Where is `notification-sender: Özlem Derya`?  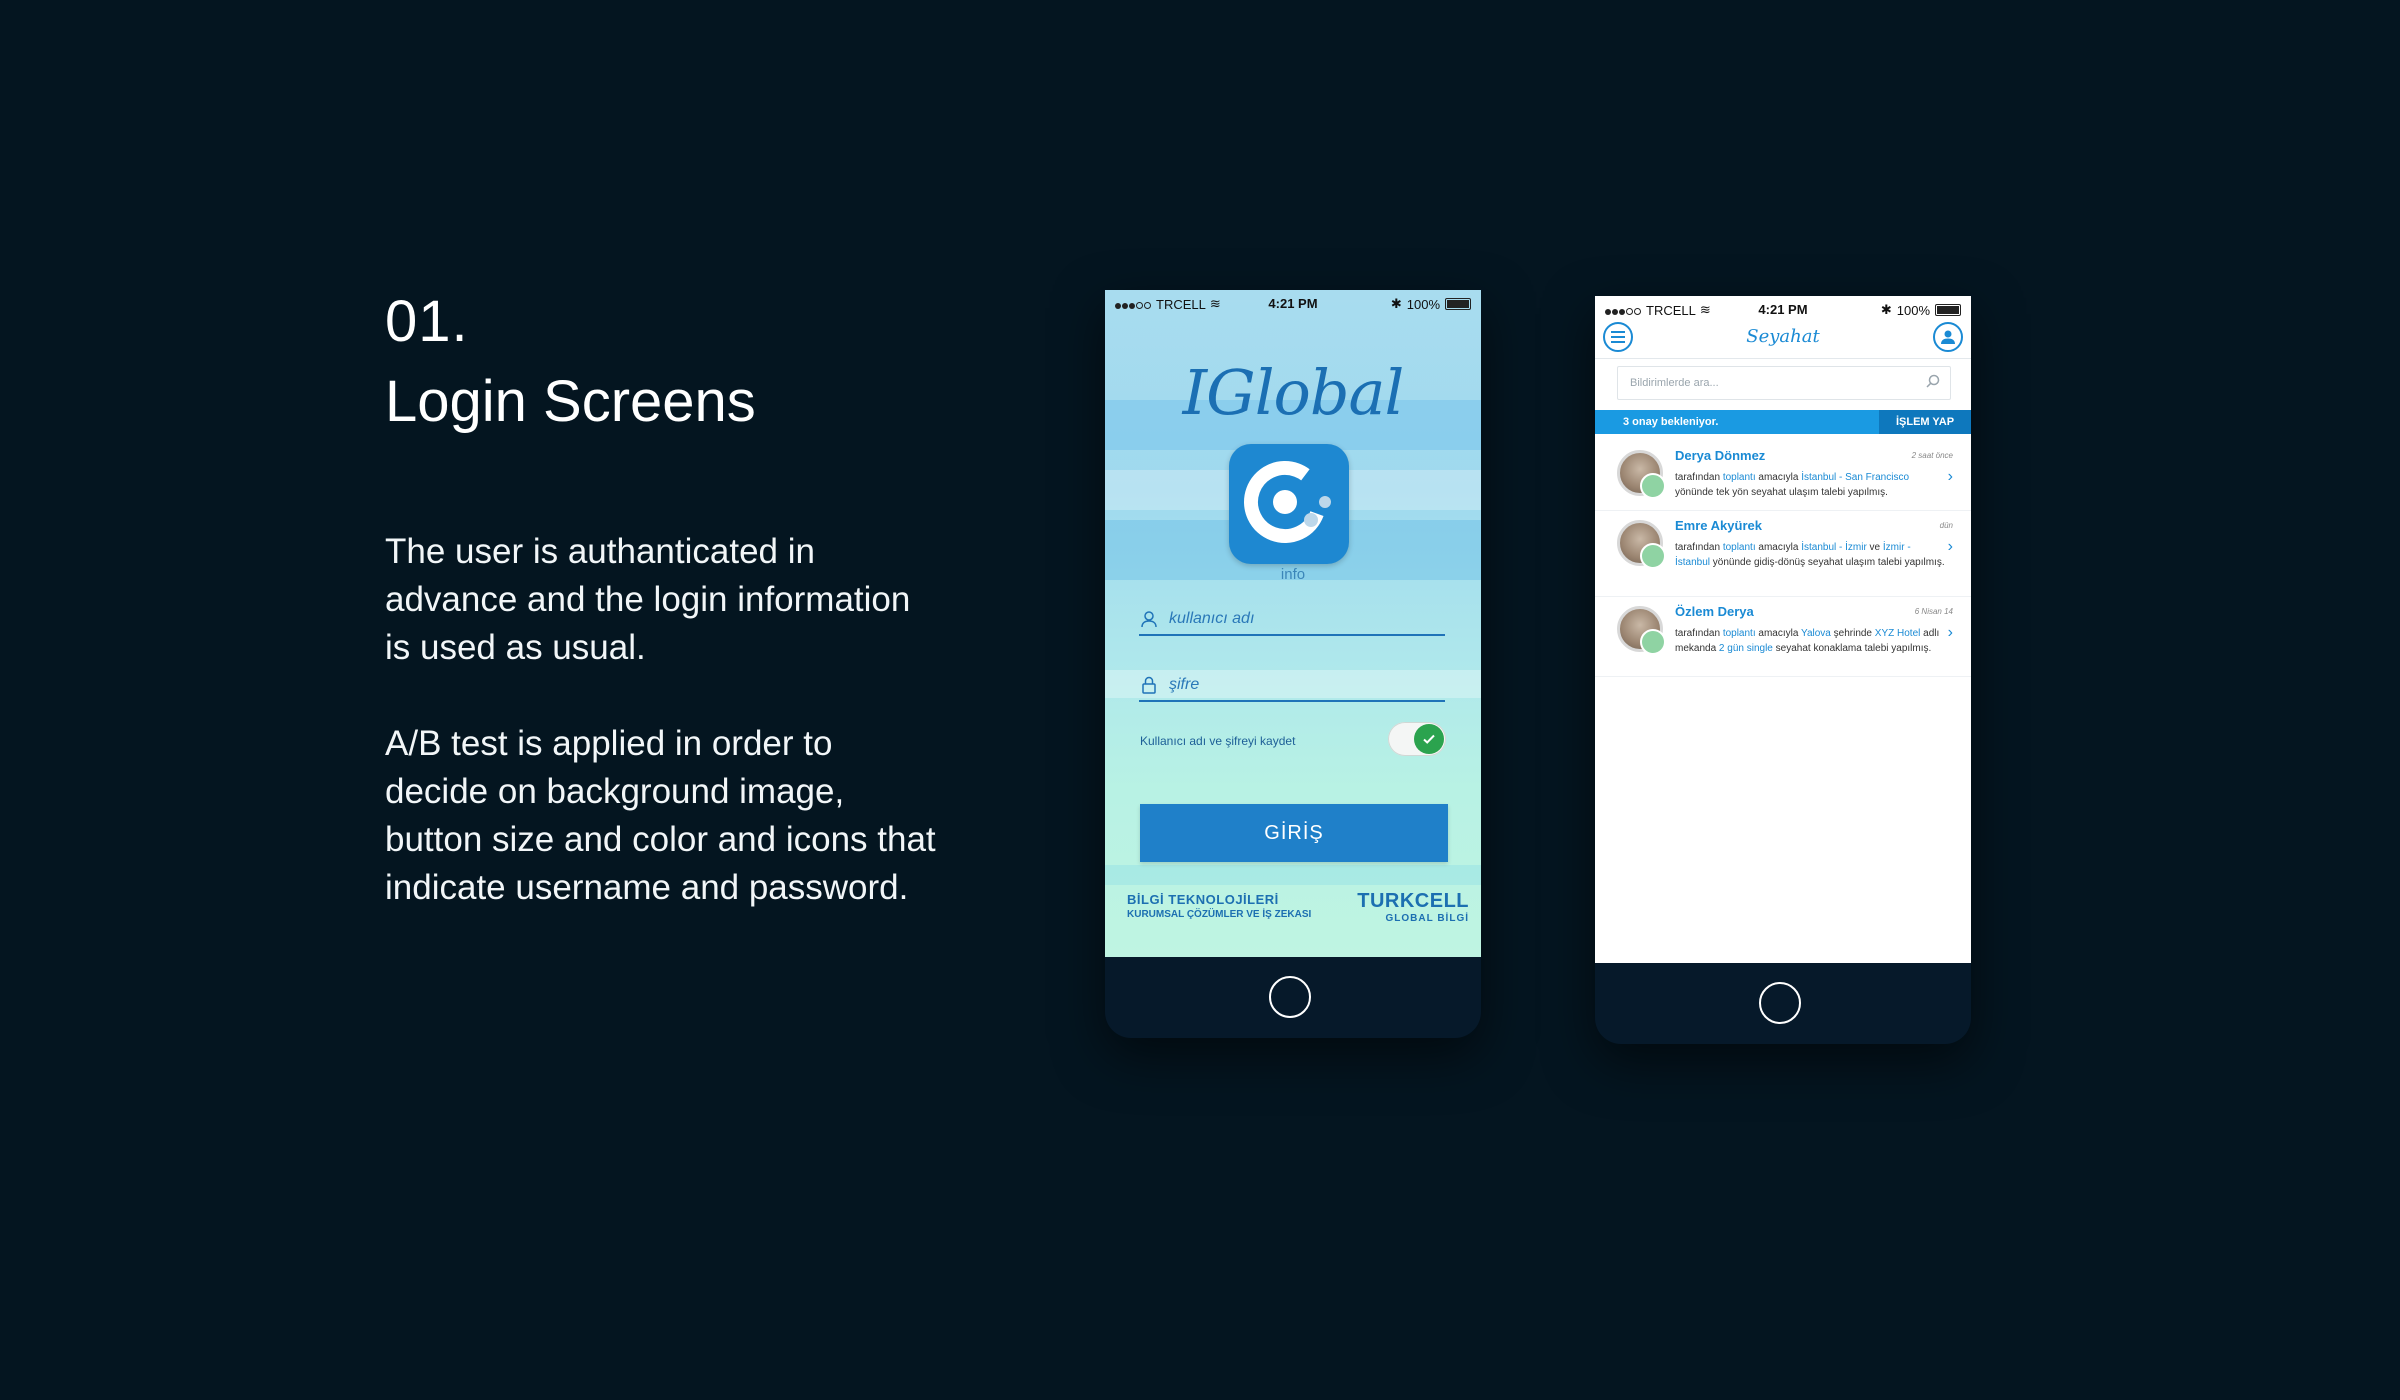
notification-sender: Özlem Derya is located at coordinates (1714, 611).